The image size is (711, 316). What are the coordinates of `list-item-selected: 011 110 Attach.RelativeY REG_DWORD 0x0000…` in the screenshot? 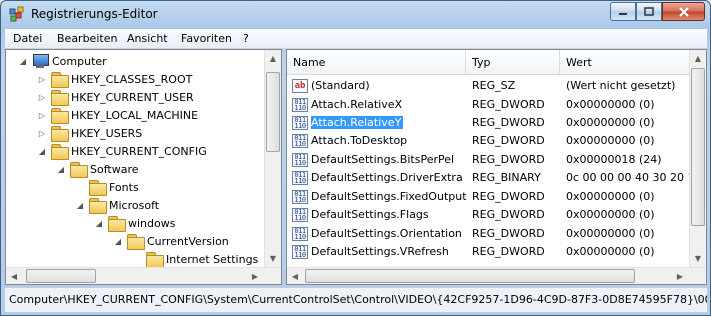 It's located at (489, 123).